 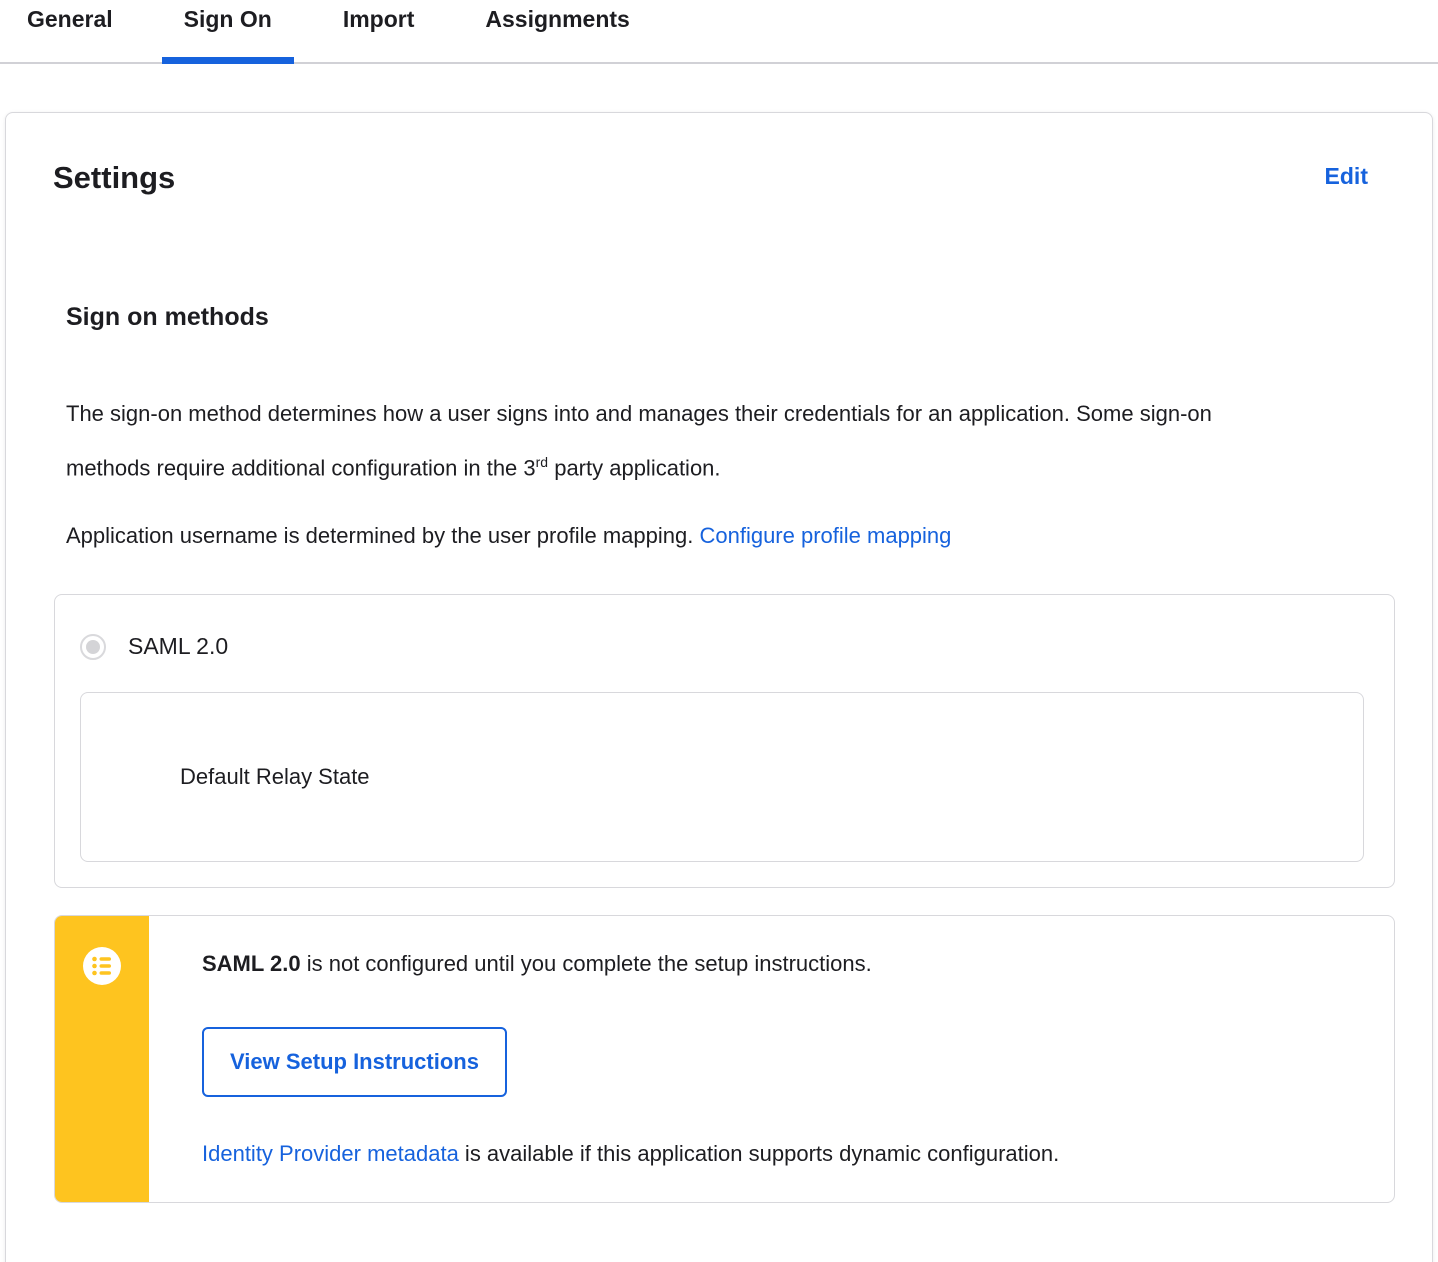 What do you see at coordinates (719, 32) in the screenshot?
I see `tab-bar: General Sign On Import Assignments` at bounding box center [719, 32].